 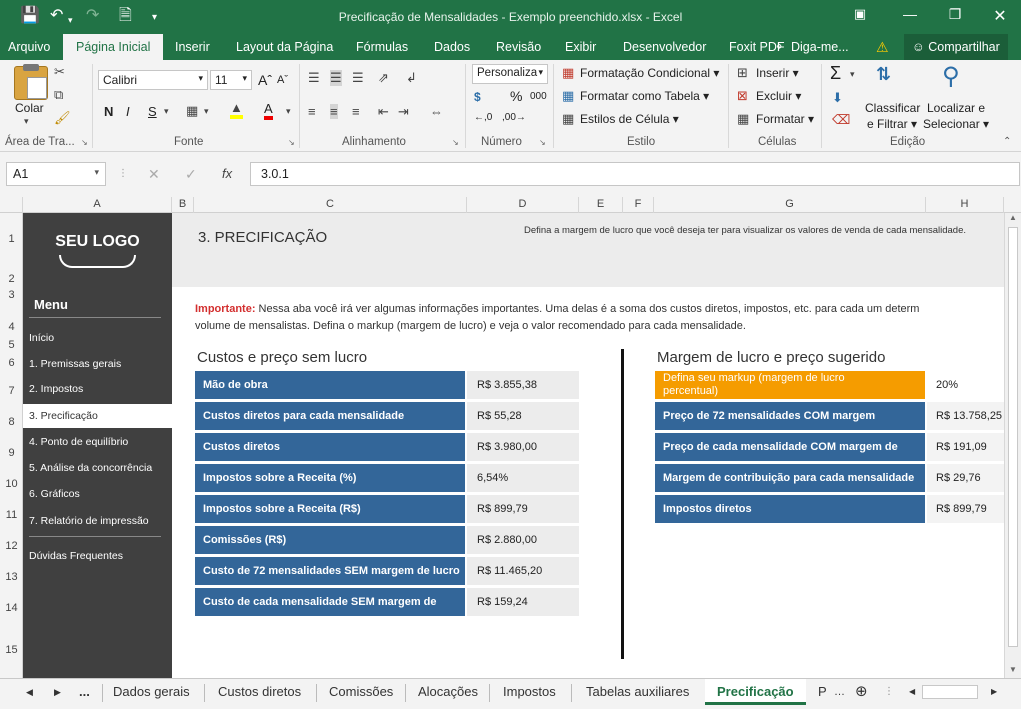 What do you see at coordinates (580, 47) in the screenshot?
I see `tab-exibir: Exibir` at bounding box center [580, 47].